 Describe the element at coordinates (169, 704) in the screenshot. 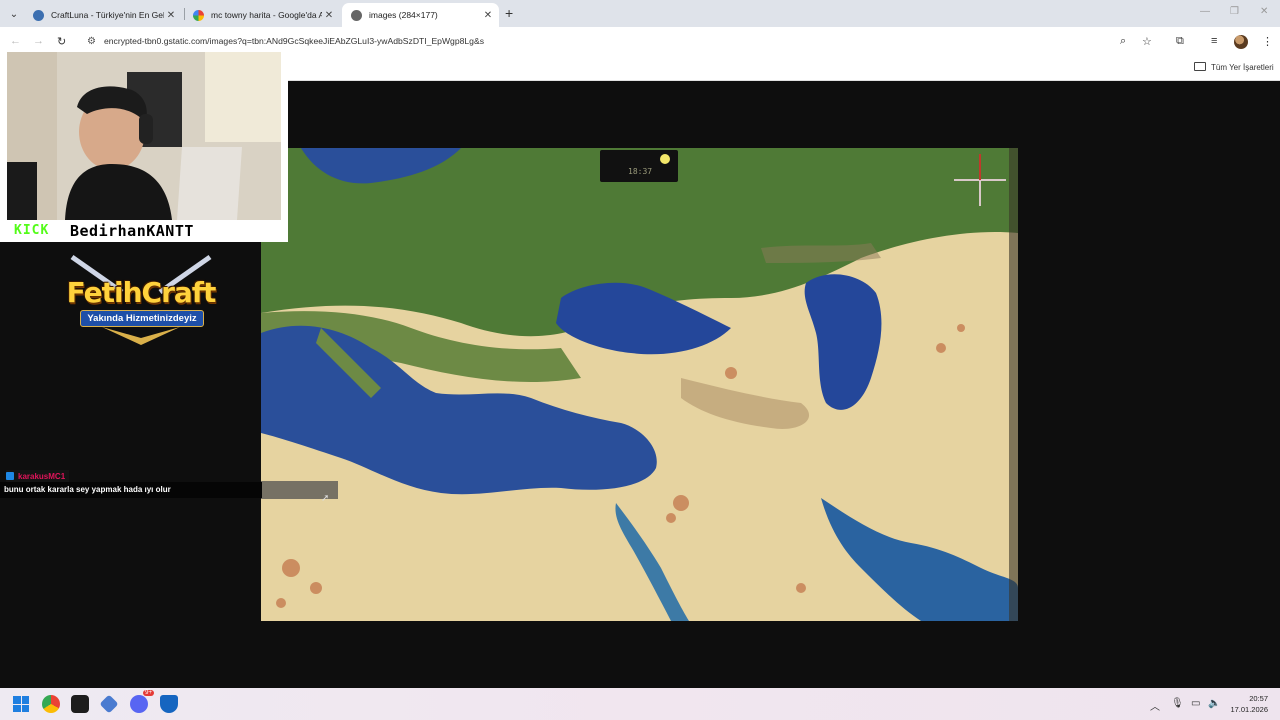

I see `shield-icon` at that location.